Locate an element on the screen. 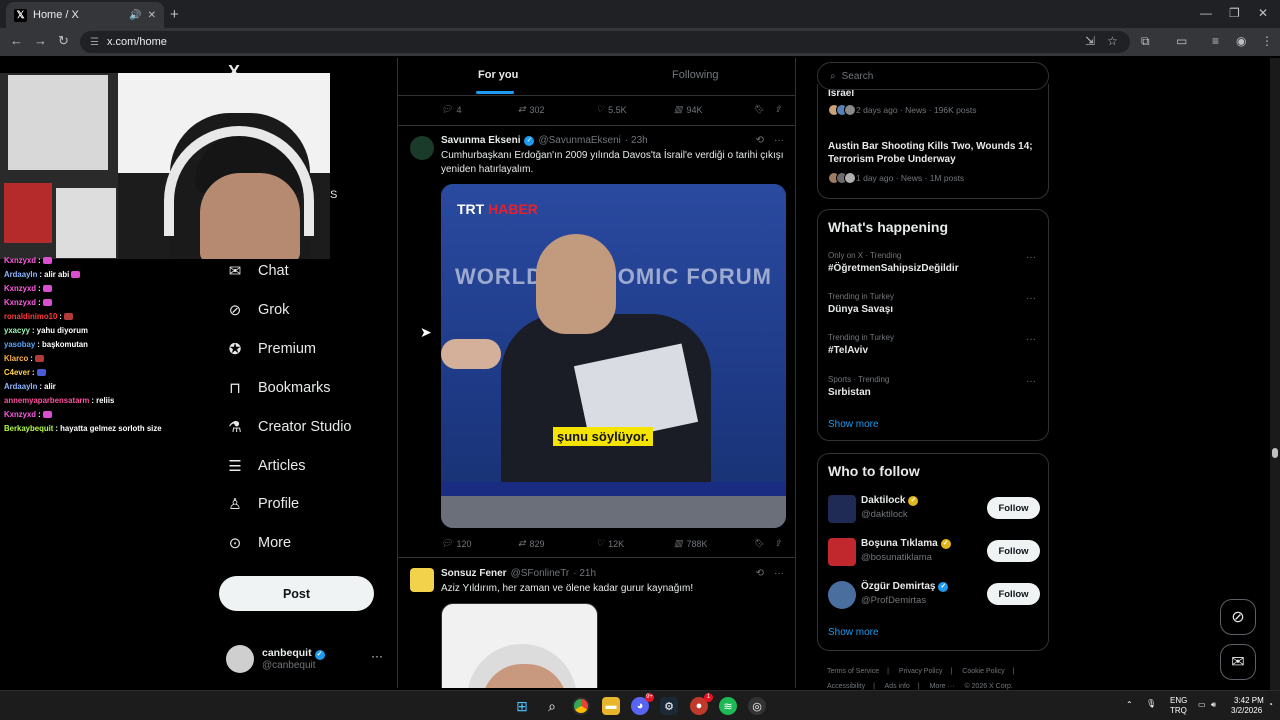 This screenshot has height=720, width=1280. tweet-author-name: Savunma Ekseni is located at coordinates (480, 140).